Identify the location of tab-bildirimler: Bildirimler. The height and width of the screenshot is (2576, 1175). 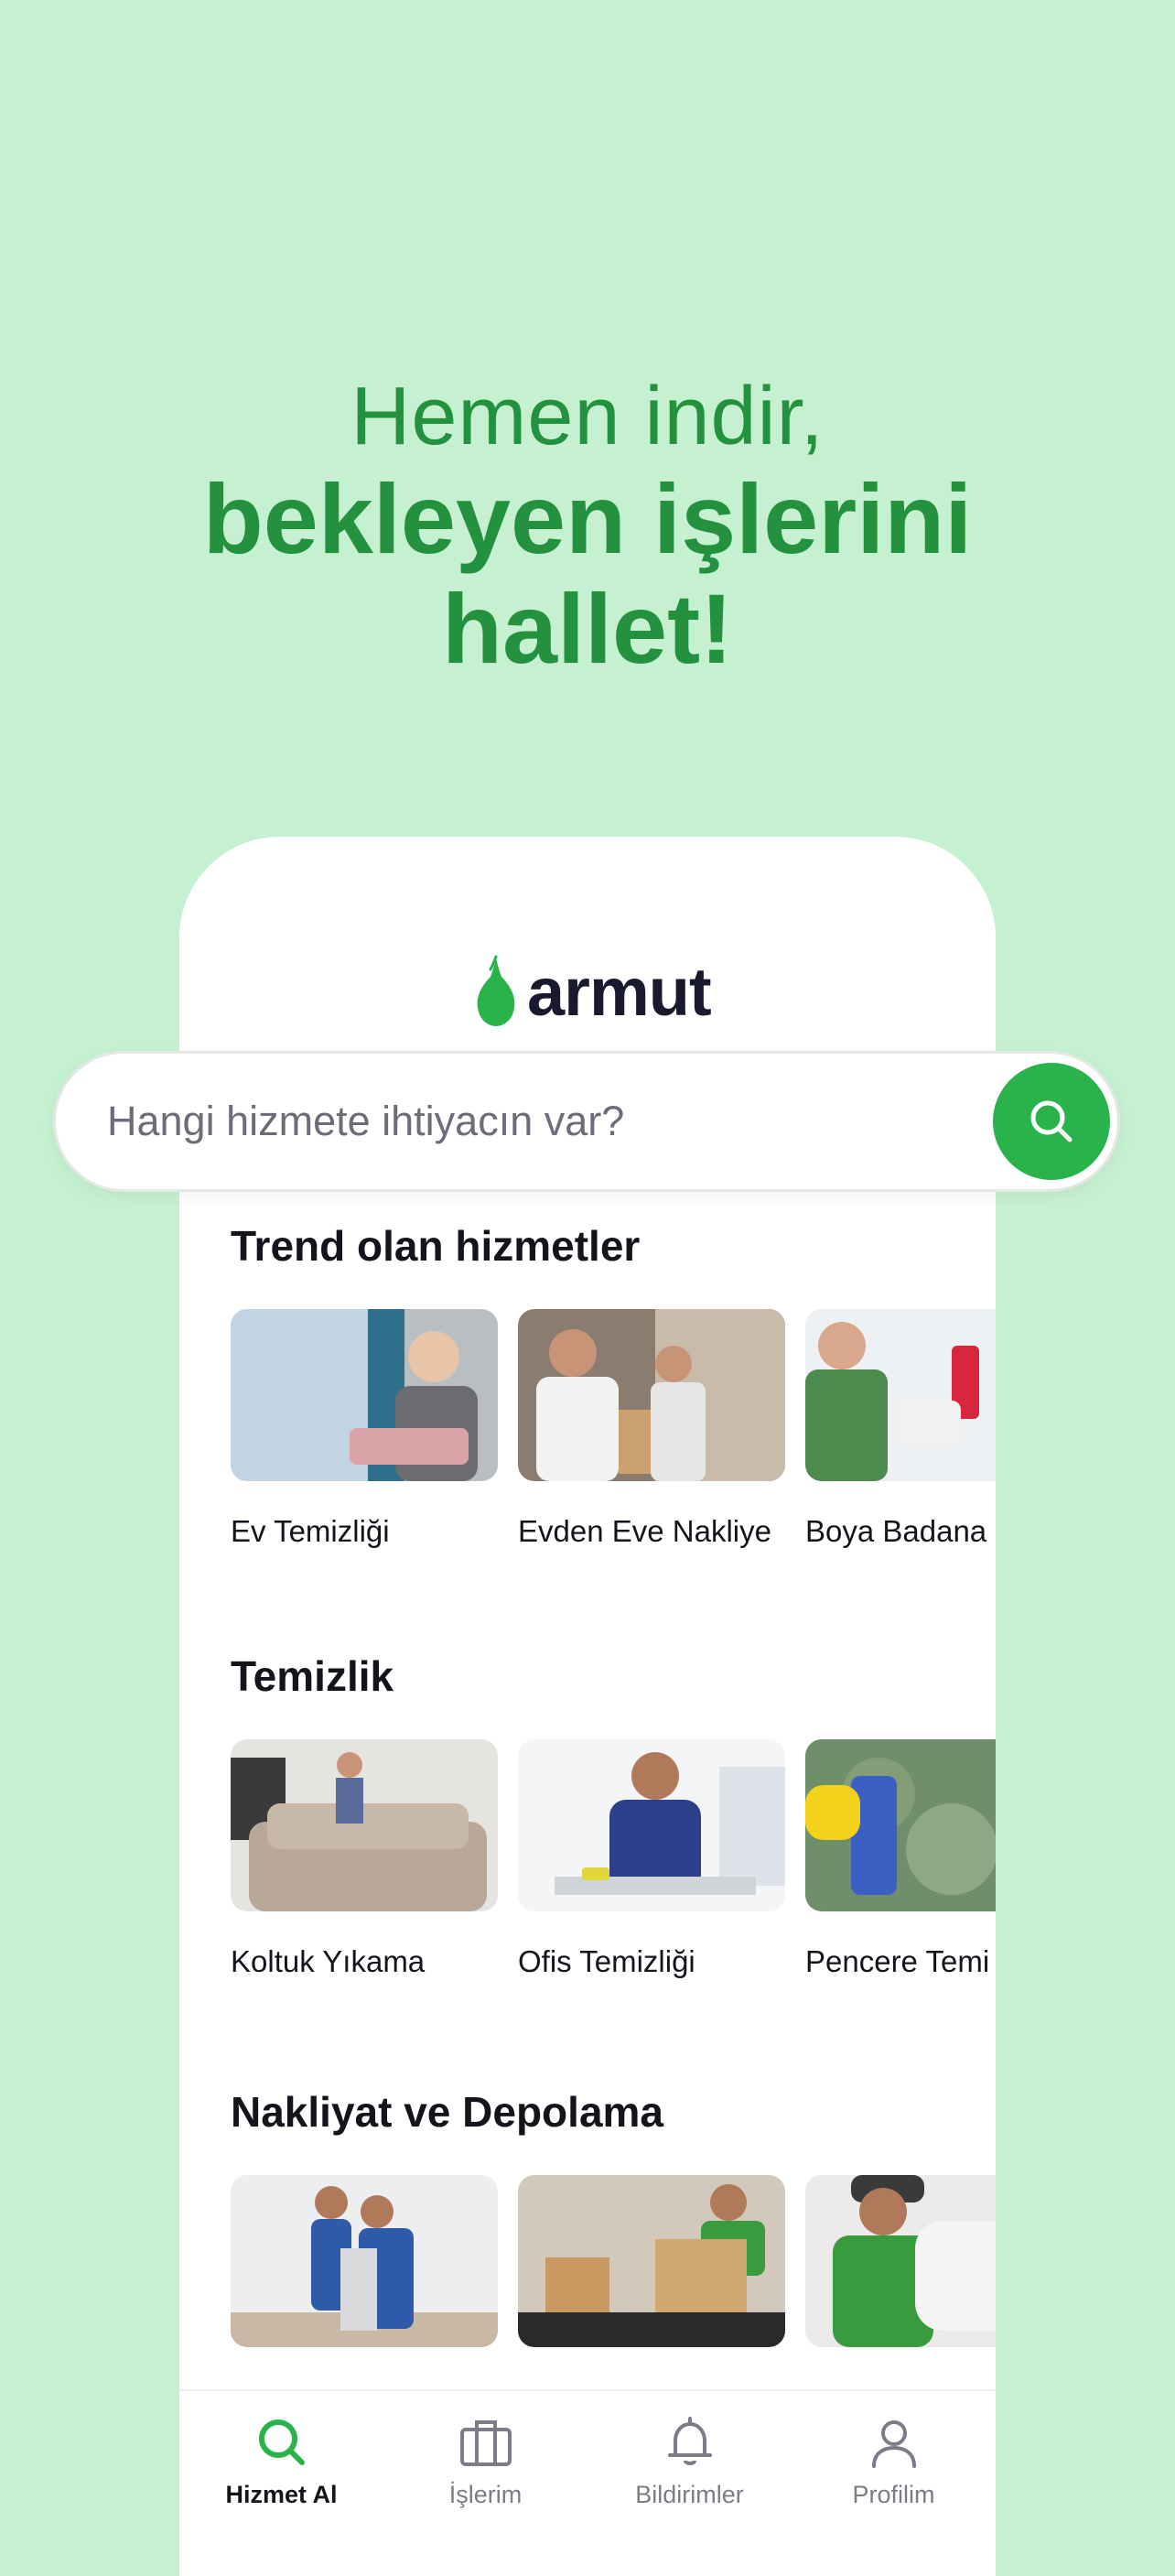
(690, 2461).